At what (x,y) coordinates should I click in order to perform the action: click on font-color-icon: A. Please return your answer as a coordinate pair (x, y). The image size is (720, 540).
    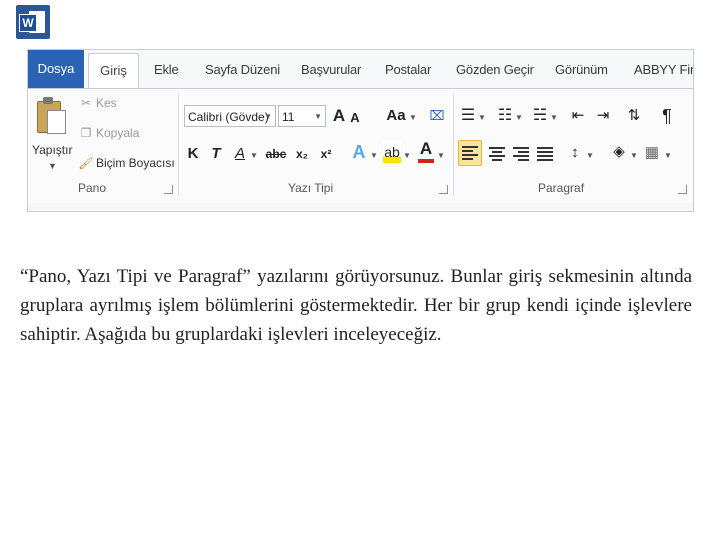
    Looking at the image, I should click on (426, 151).